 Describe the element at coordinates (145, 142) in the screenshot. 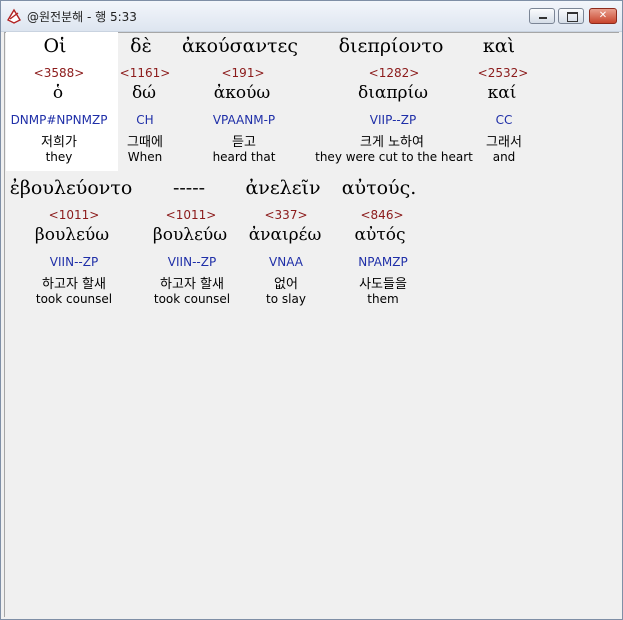

I see `korean-translation: 그때에` at that location.